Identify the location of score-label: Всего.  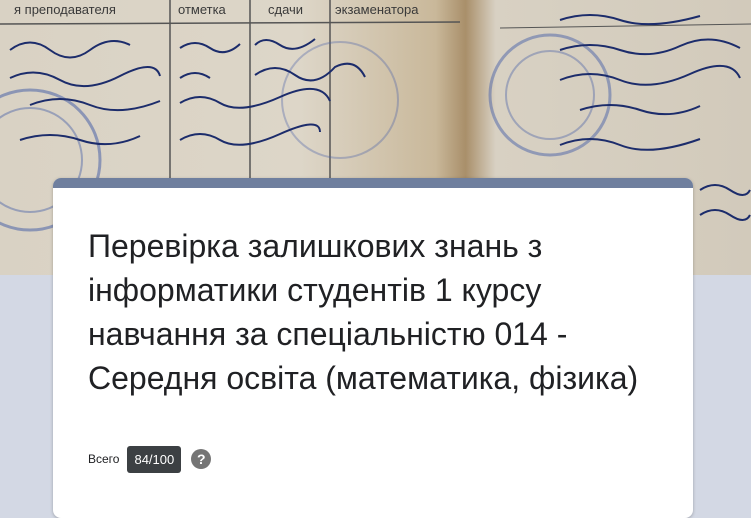
(104, 459).